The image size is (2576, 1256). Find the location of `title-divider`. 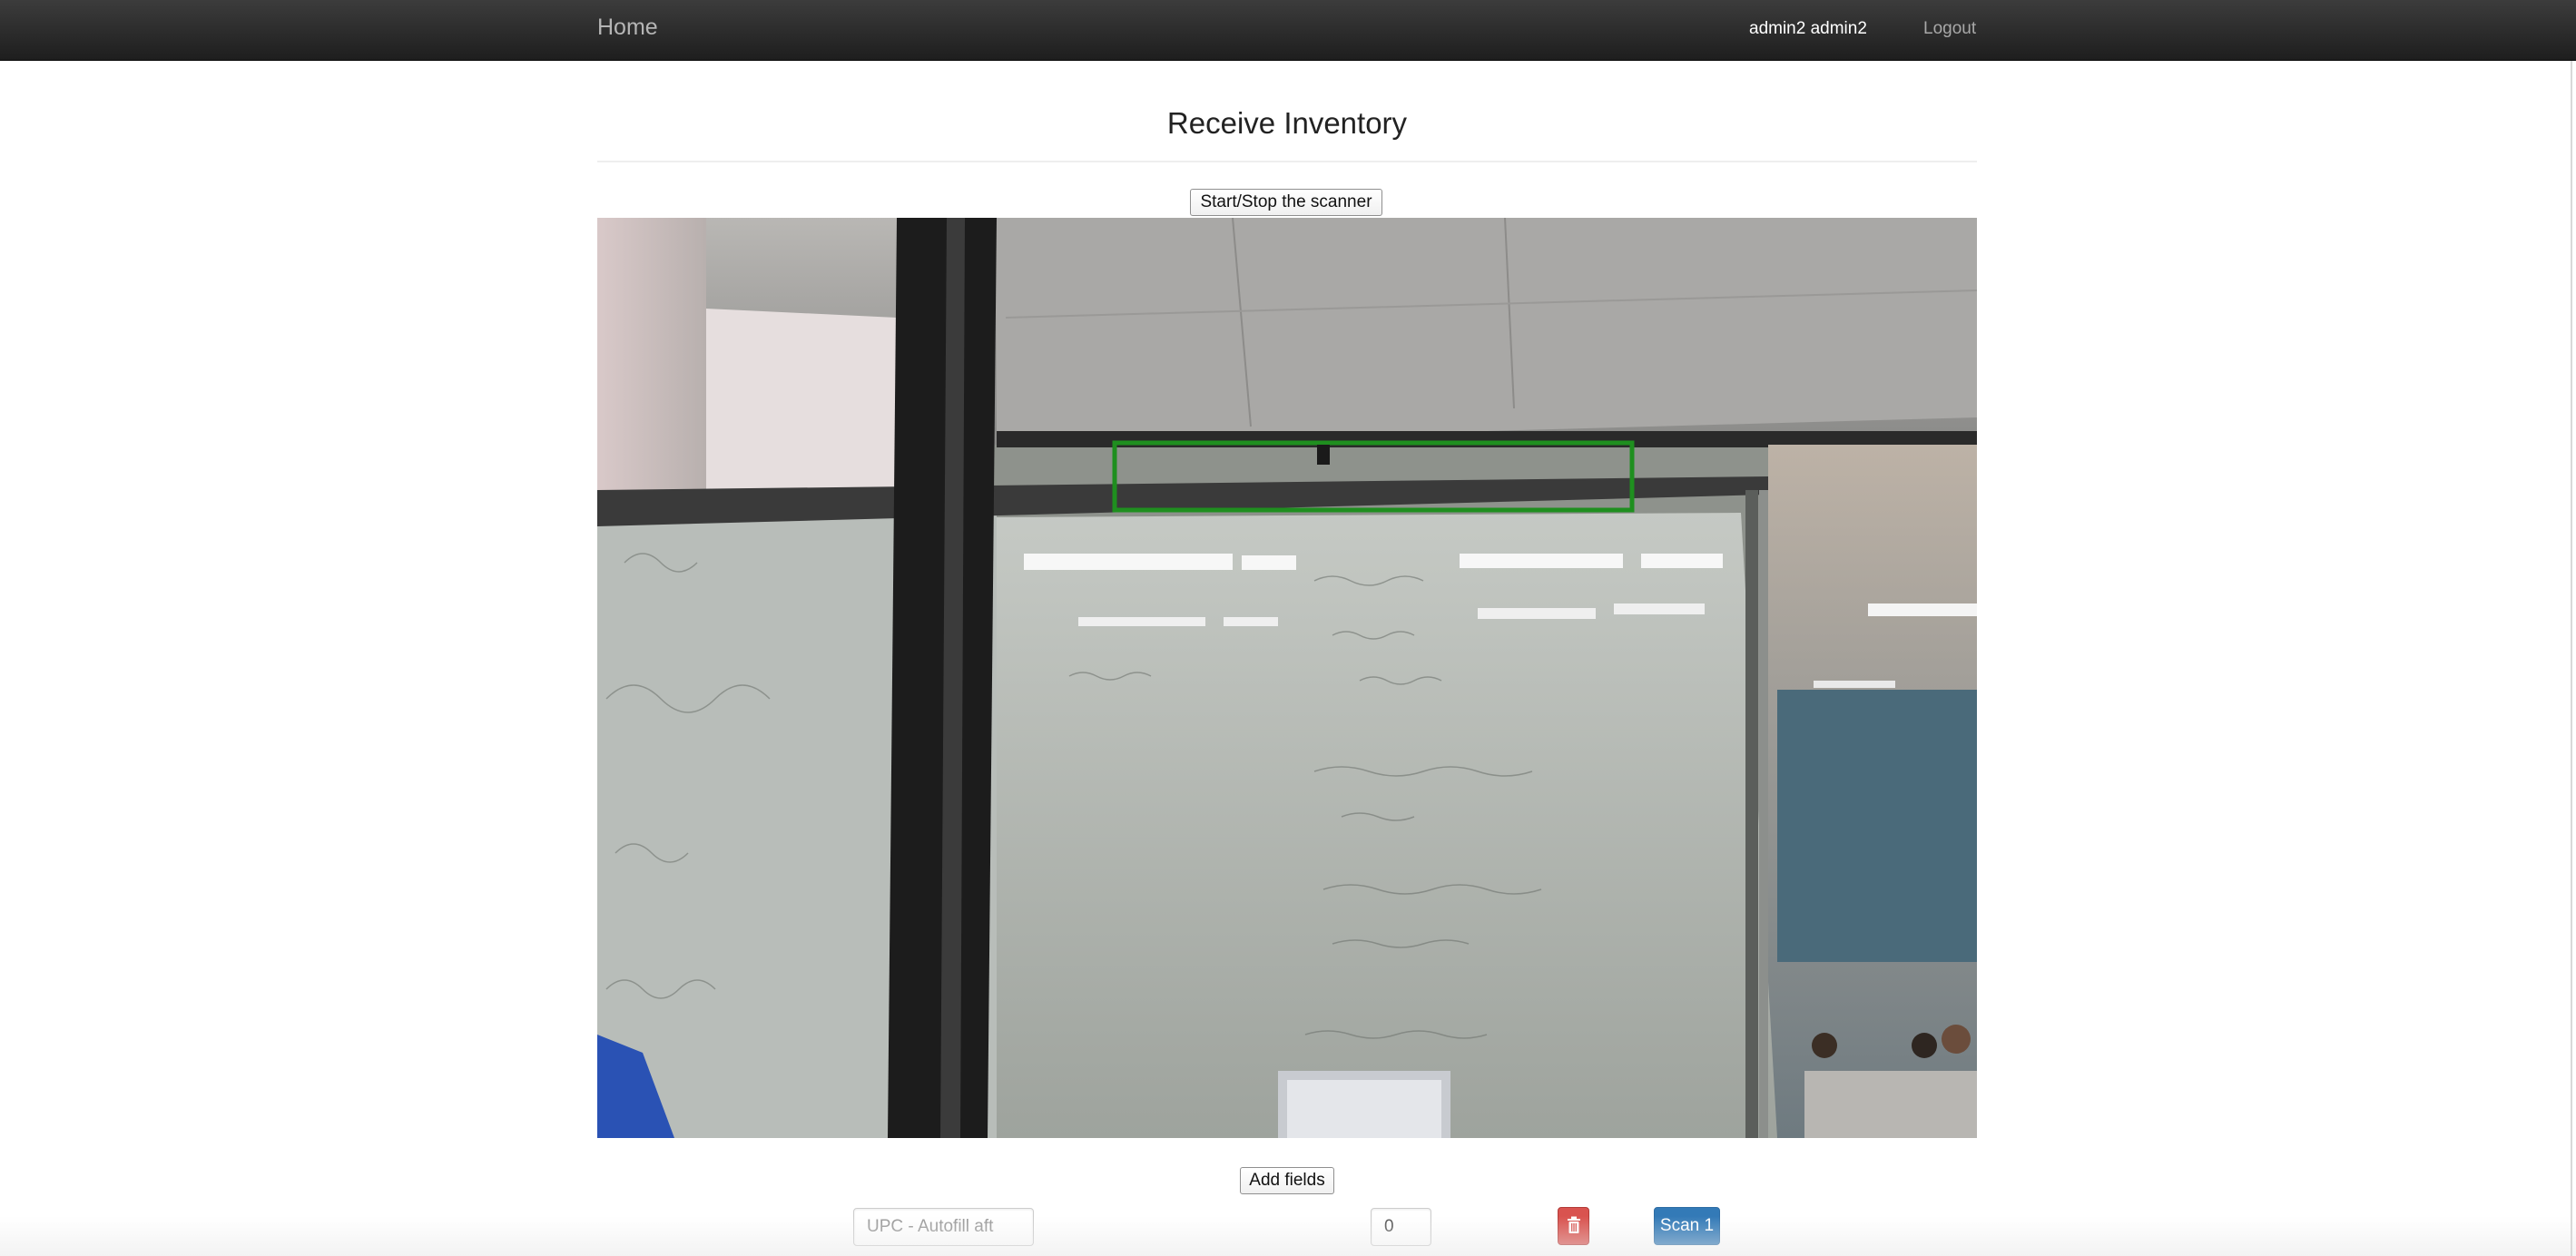

title-divider is located at coordinates (1287, 161).